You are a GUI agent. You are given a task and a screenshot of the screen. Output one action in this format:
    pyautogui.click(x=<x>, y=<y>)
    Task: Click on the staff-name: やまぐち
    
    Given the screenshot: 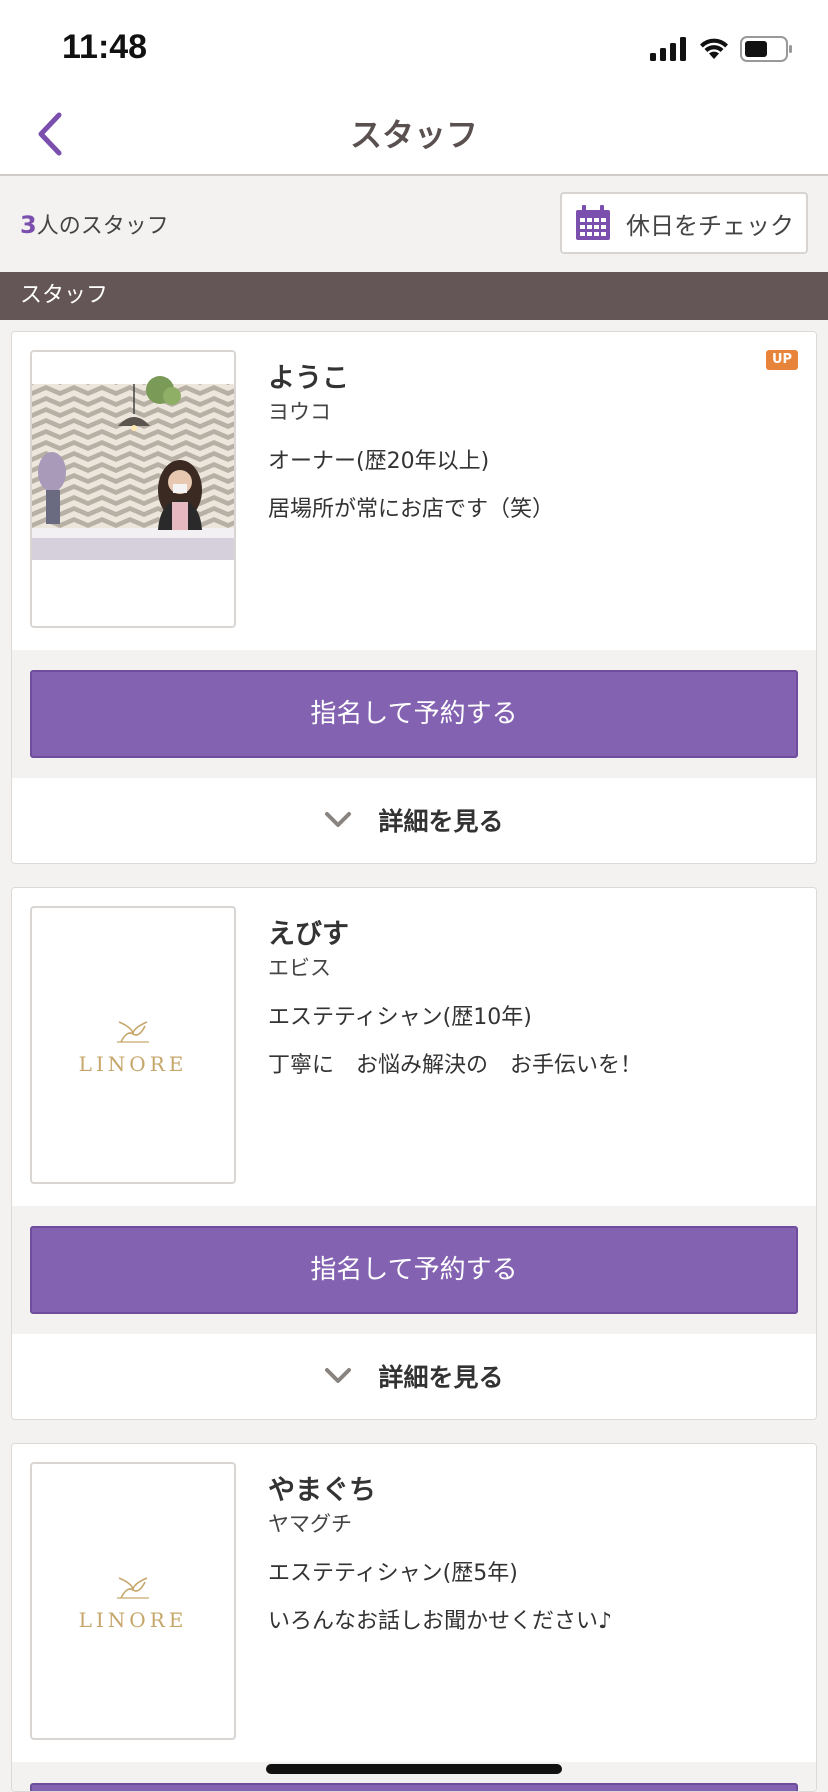 What is the action you would take?
    pyautogui.click(x=322, y=1490)
    